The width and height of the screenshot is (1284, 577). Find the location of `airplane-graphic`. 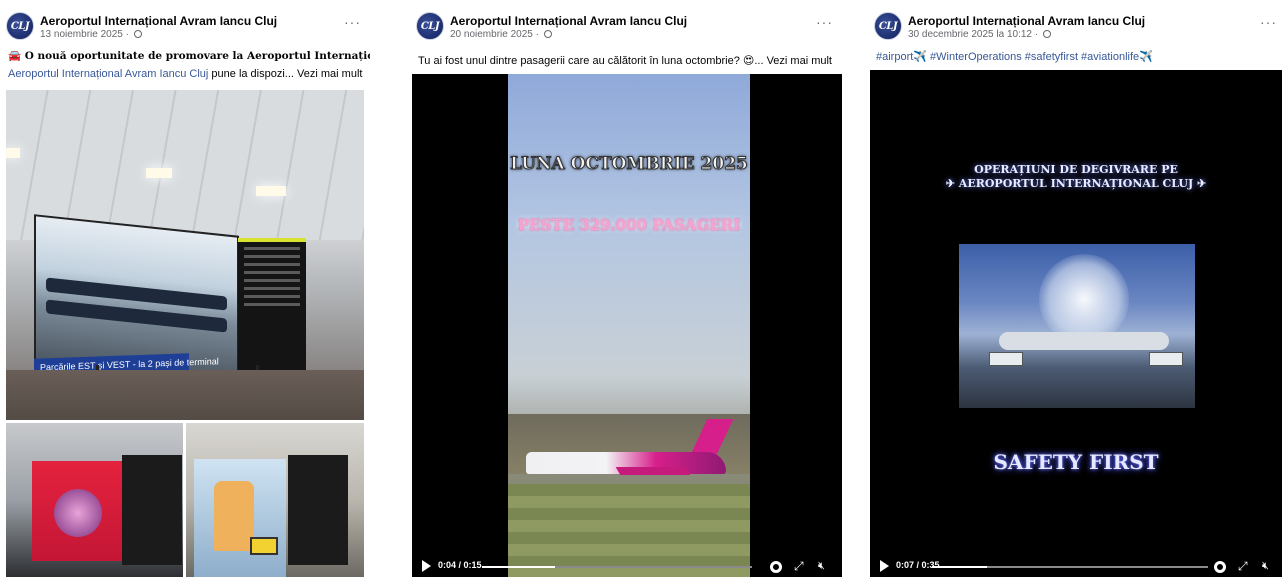

airplane-graphic is located at coordinates (1084, 341).